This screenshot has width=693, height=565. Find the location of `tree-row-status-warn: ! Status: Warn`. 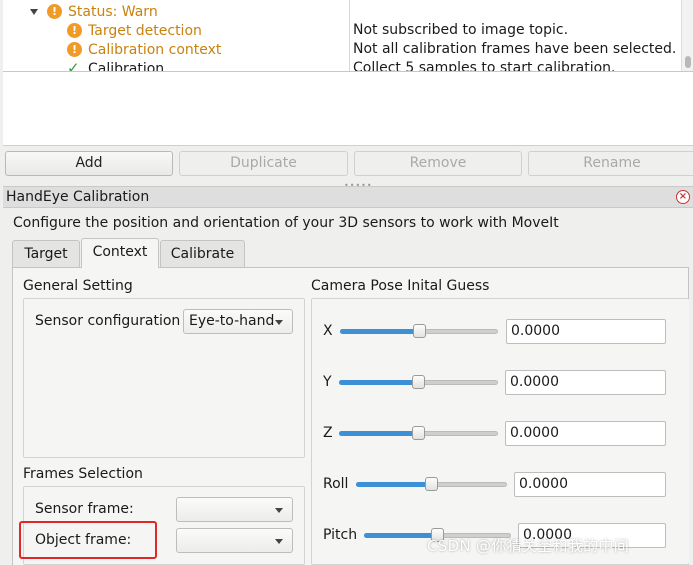

tree-row-status-warn: ! Status: Warn is located at coordinates (94, 11).